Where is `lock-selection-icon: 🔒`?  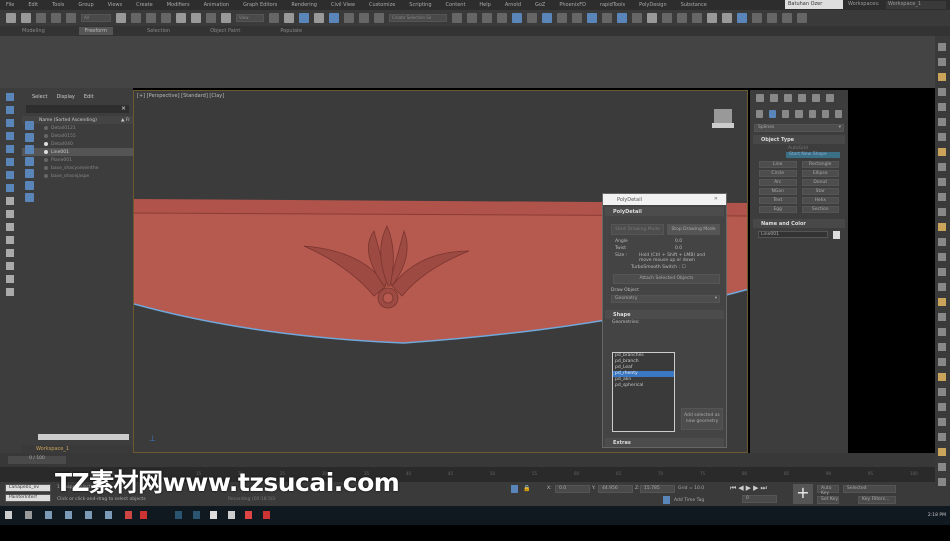
lock-selection-icon: 🔒 is located at coordinates (526, 488).